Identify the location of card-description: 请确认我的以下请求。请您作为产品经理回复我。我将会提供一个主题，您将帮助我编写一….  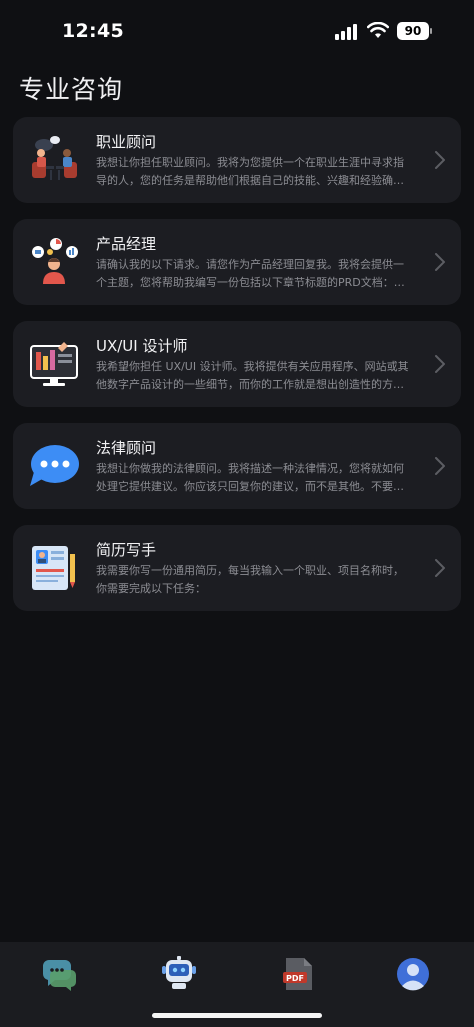
(250, 273).